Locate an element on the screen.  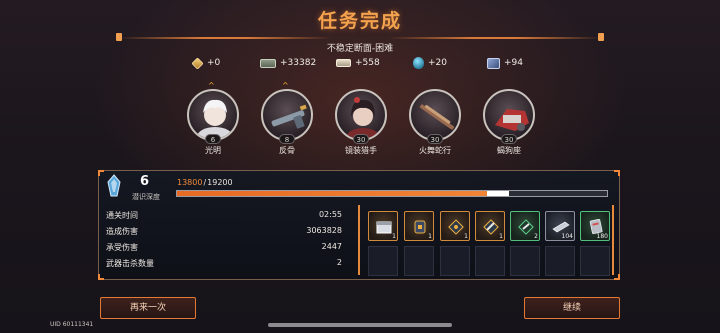
gold-badge-icon is located at coordinates (420, 227).